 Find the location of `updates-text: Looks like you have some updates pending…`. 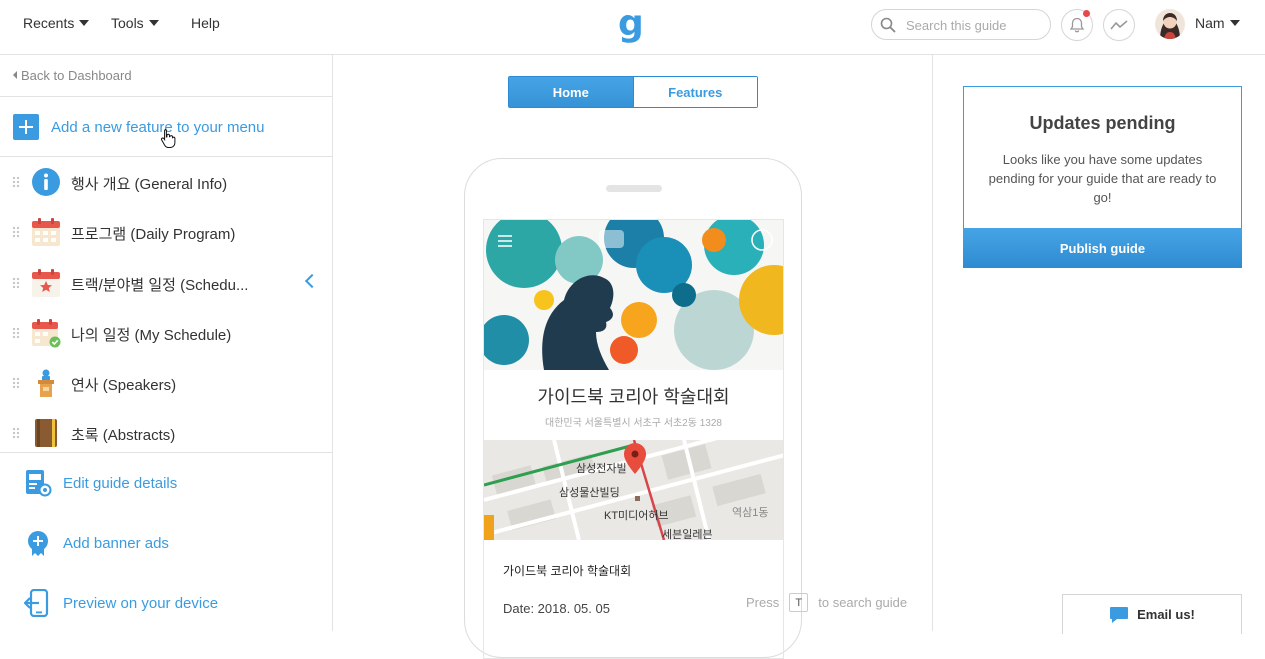

updates-text: Looks like you have some updates pending… is located at coordinates (1102, 178).